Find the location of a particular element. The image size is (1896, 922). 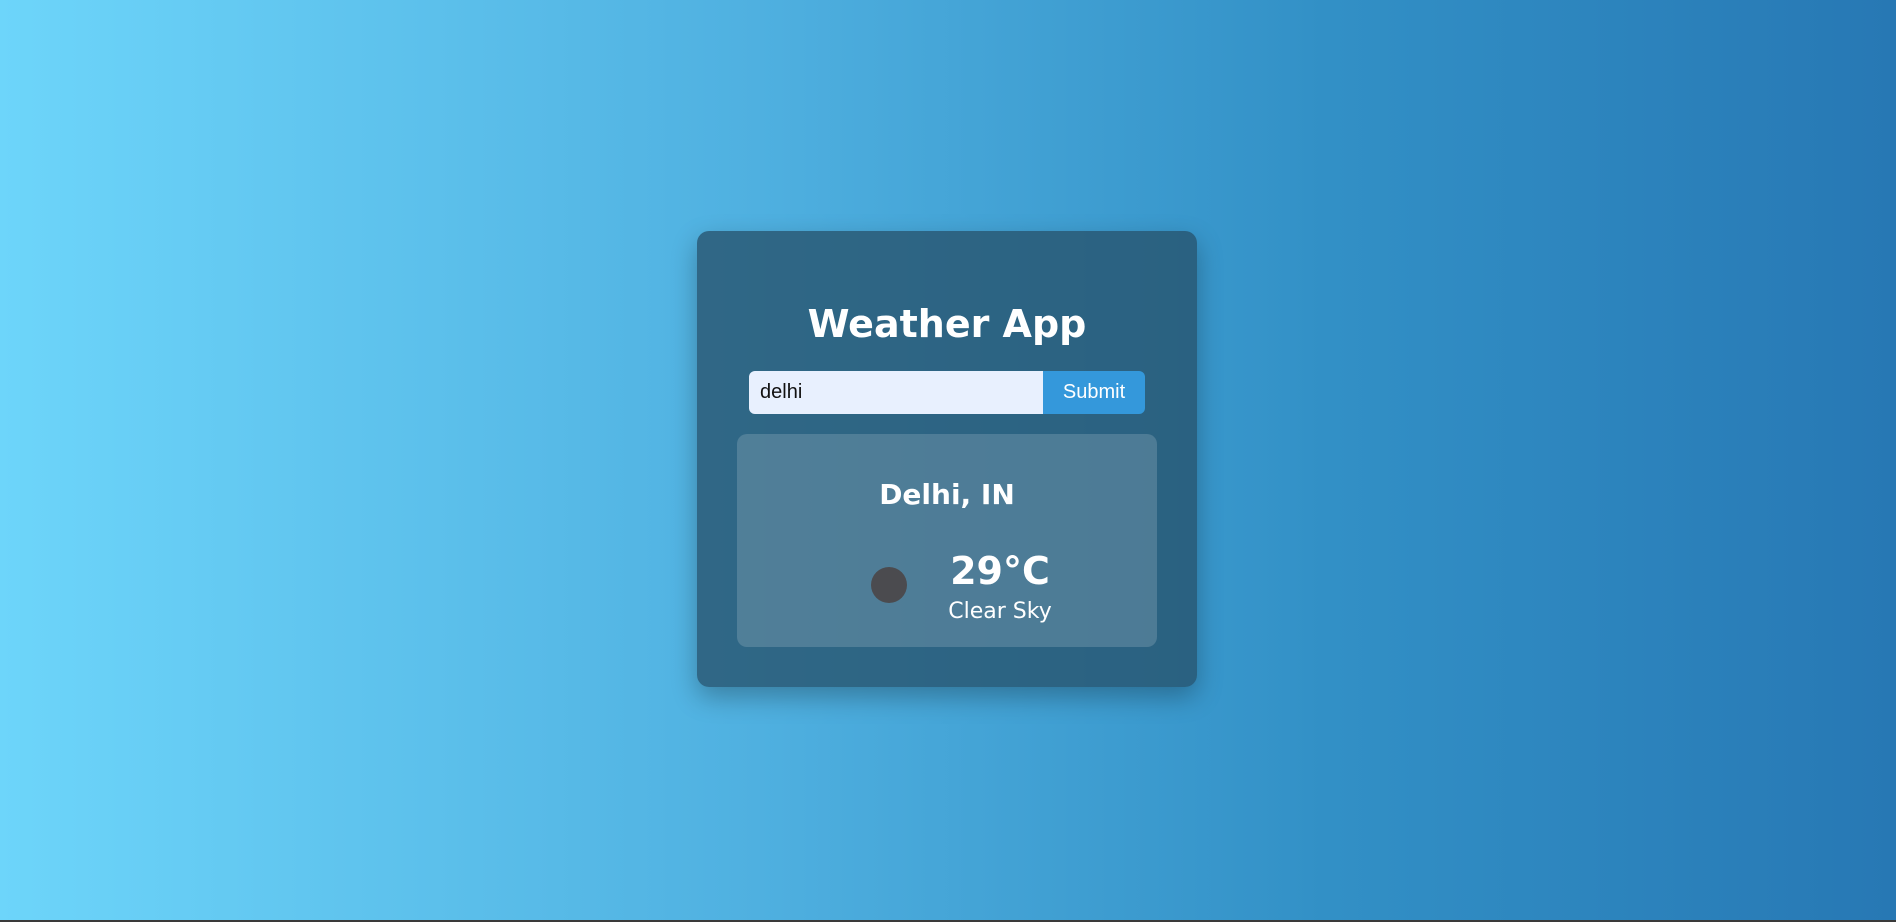

city-search-input is located at coordinates (896, 392).